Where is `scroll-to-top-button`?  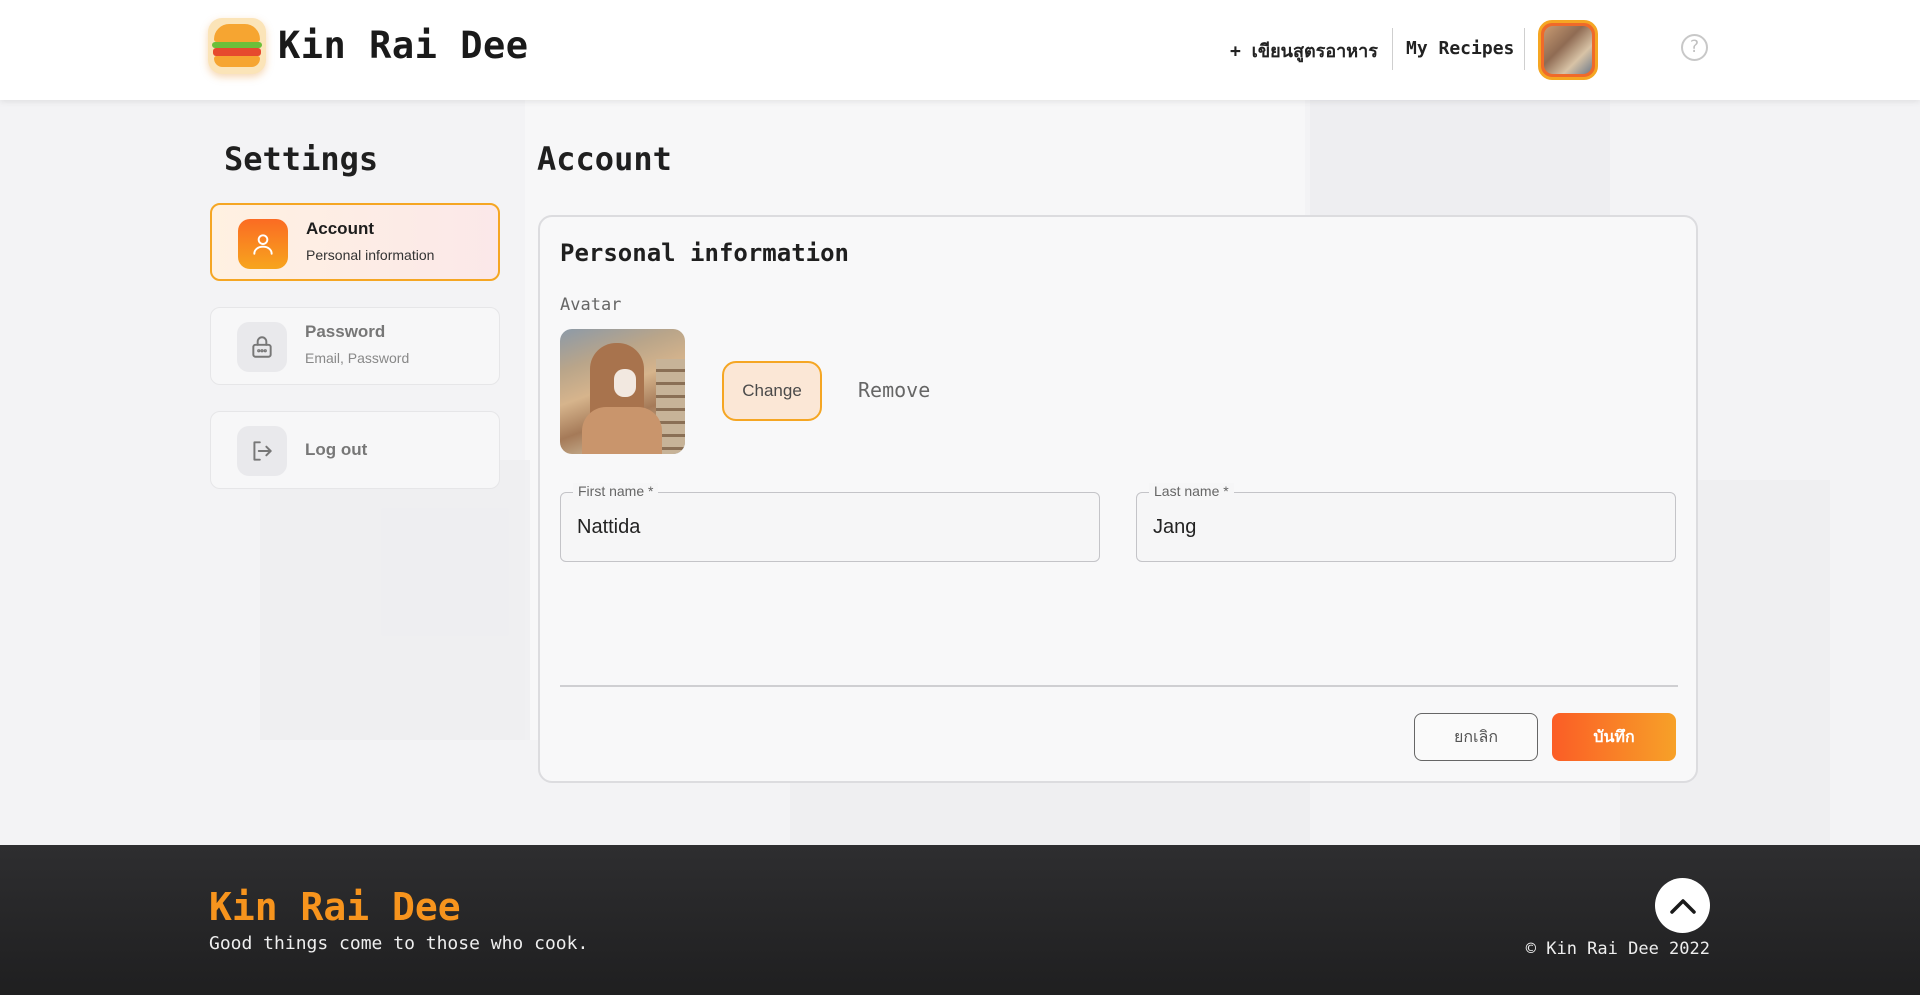 scroll-to-top-button is located at coordinates (1682, 905).